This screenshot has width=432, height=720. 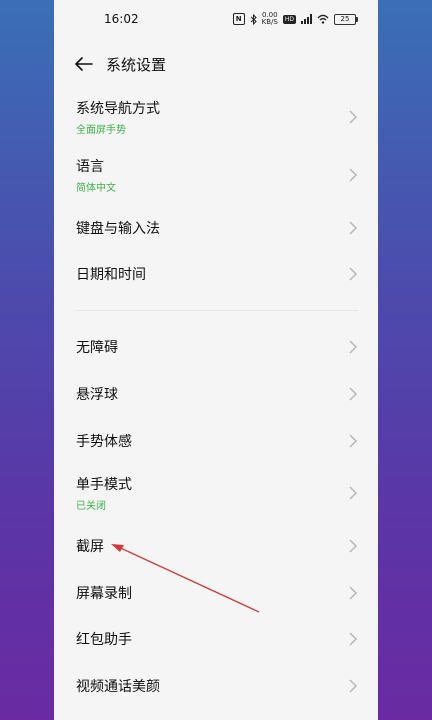 I want to click on item-sub: 简体中文, so click(x=96, y=188).